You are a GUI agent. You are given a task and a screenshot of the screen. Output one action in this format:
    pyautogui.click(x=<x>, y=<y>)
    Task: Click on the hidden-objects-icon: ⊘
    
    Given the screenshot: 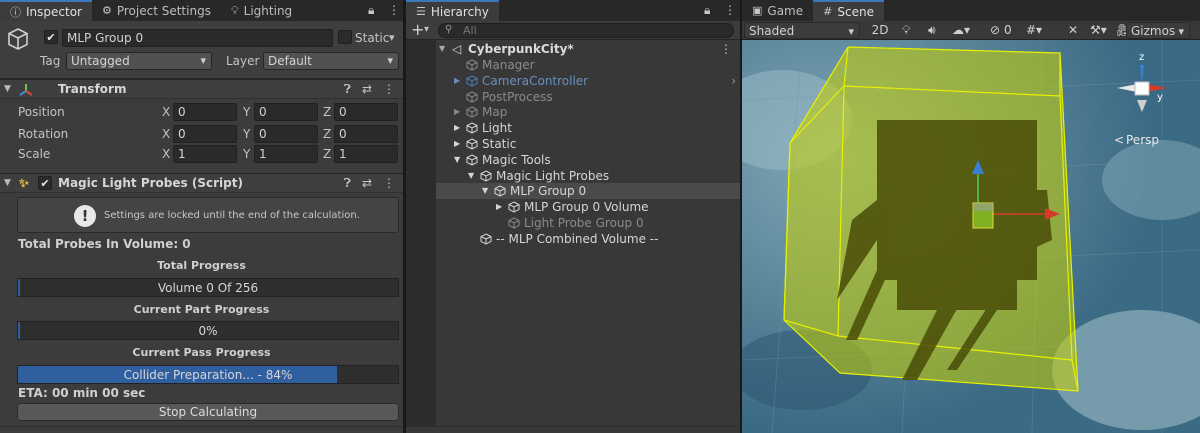 What is the action you would take?
    pyautogui.click(x=995, y=30)
    